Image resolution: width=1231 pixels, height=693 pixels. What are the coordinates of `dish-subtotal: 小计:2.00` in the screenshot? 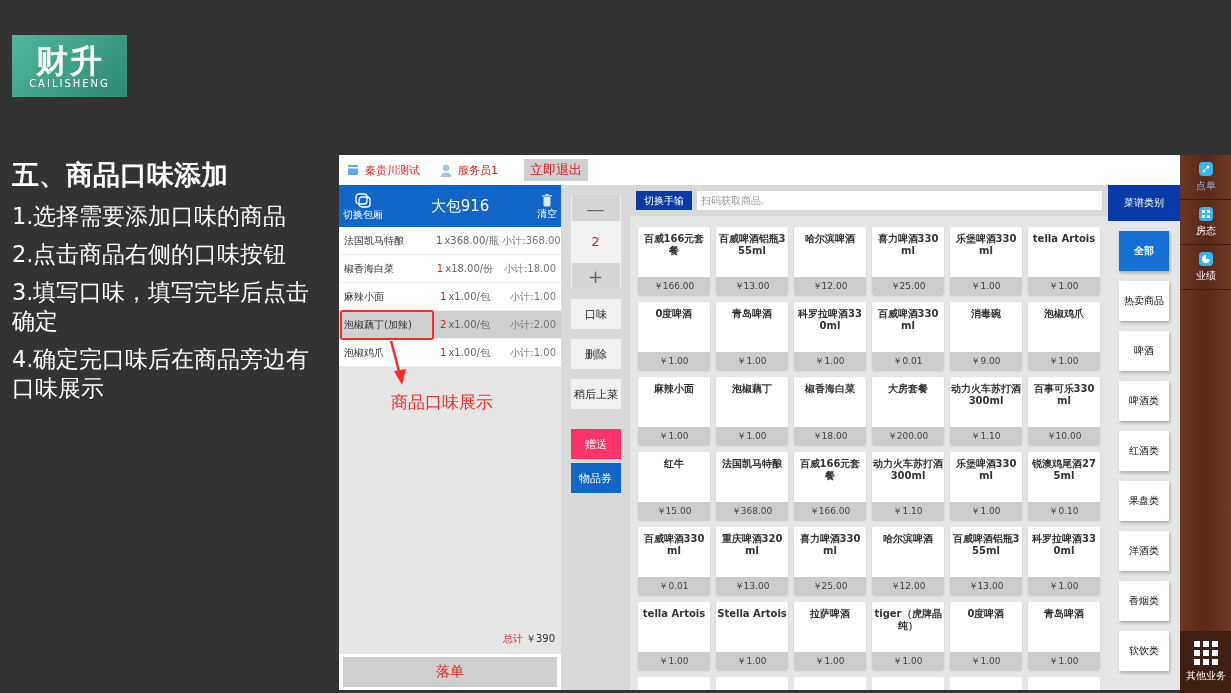 It's located at (532, 324).